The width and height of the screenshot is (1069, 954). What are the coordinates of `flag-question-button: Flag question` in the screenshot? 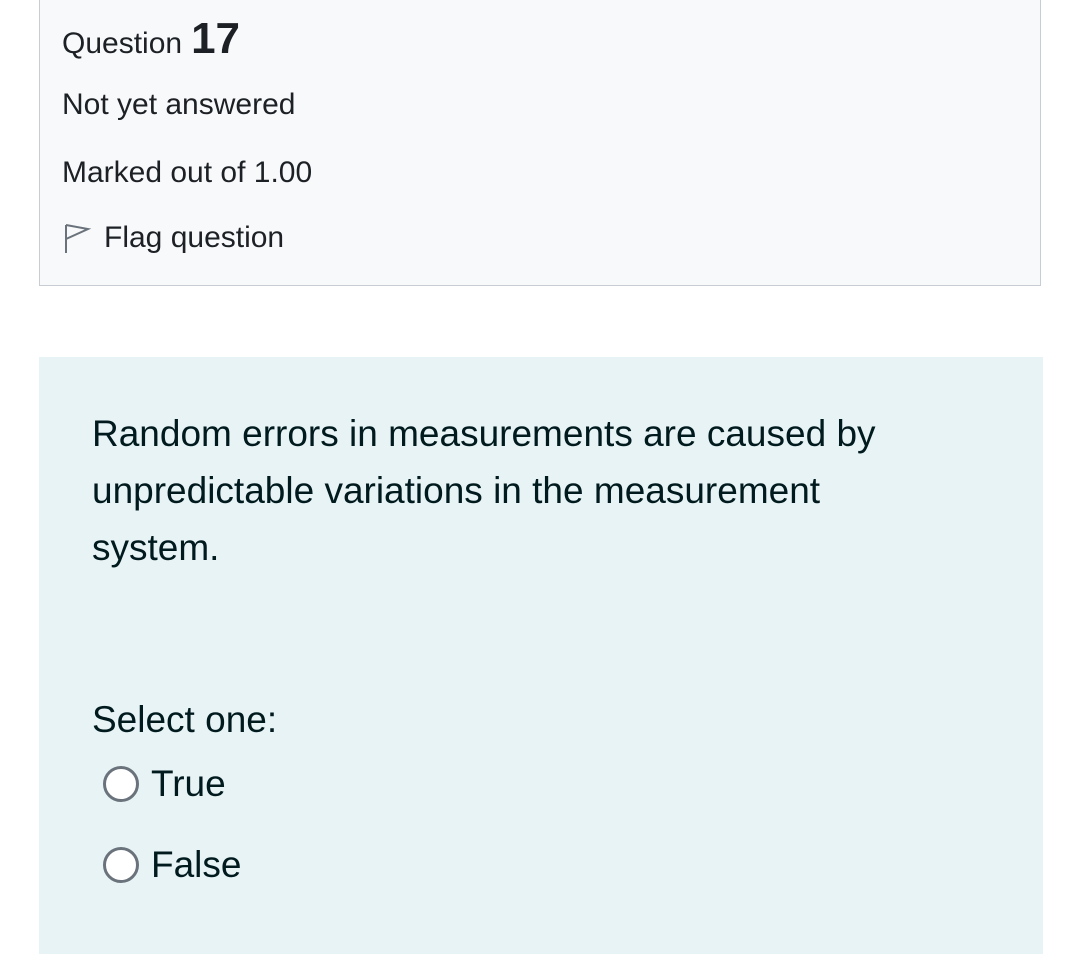 It's located at (173, 238).